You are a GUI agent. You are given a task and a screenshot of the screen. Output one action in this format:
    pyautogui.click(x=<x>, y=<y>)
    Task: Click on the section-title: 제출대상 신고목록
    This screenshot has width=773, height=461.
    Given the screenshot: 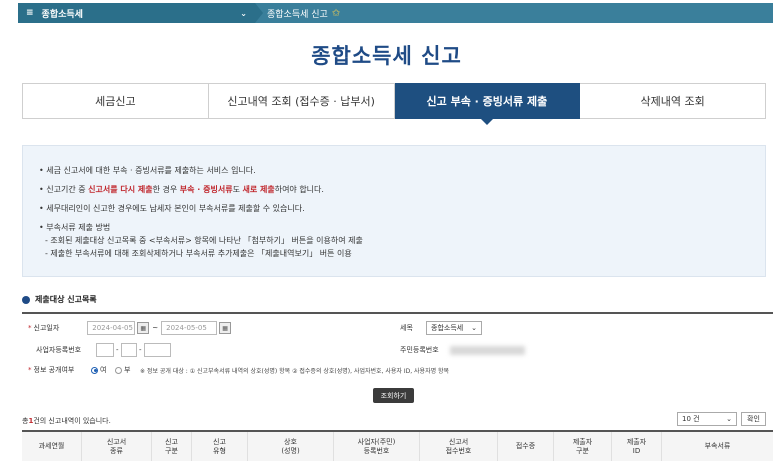 What is the action you would take?
    pyautogui.click(x=59, y=299)
    